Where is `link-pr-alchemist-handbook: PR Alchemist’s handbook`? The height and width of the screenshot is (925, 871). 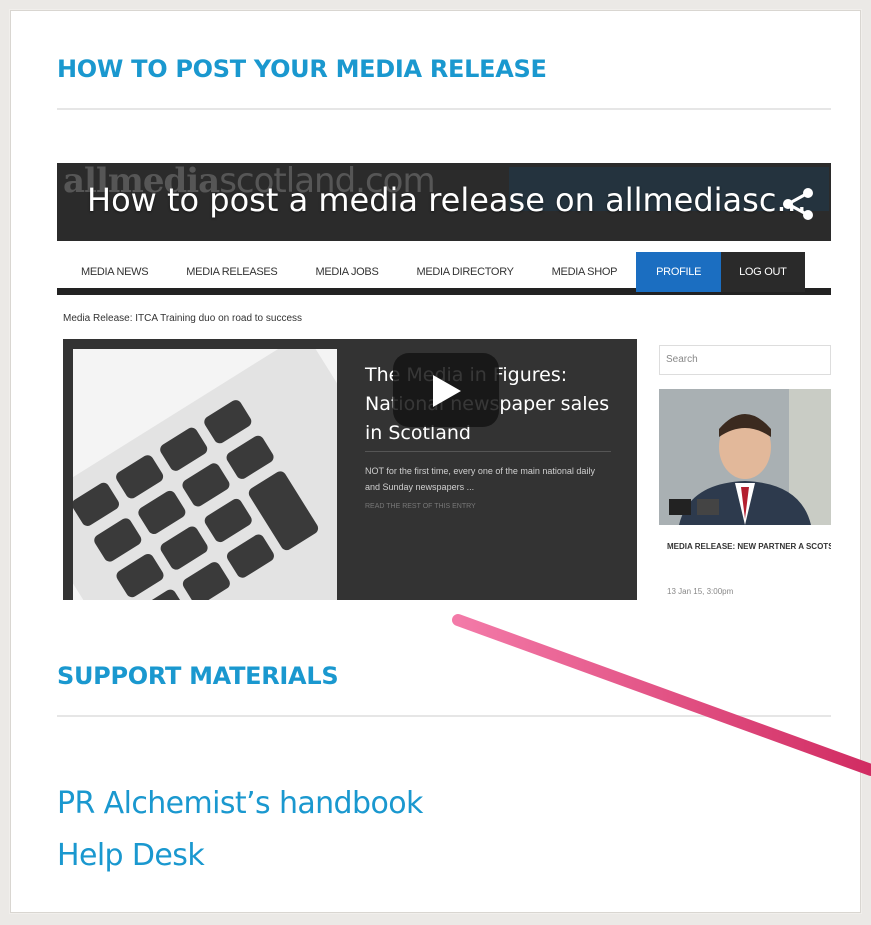
link-pr-alchemist-handbook: PR Alchemist’s handbook is located at coordinates (240, 803).